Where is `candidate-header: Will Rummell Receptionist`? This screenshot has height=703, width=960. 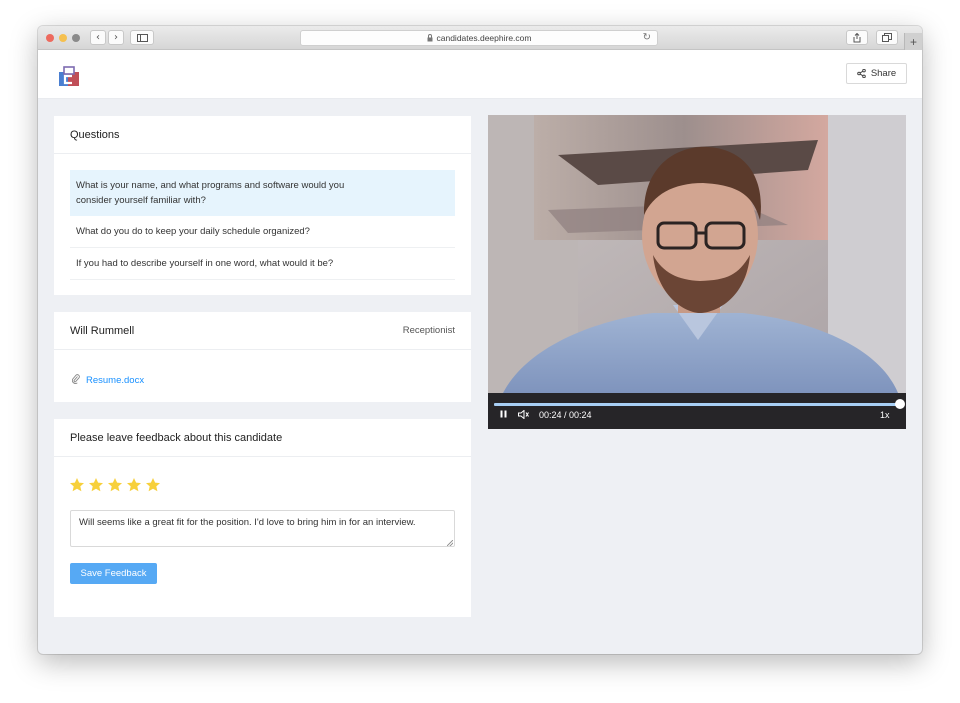 candidate-header: Will Rummell Receptionist is located at coordinates (262, 331).